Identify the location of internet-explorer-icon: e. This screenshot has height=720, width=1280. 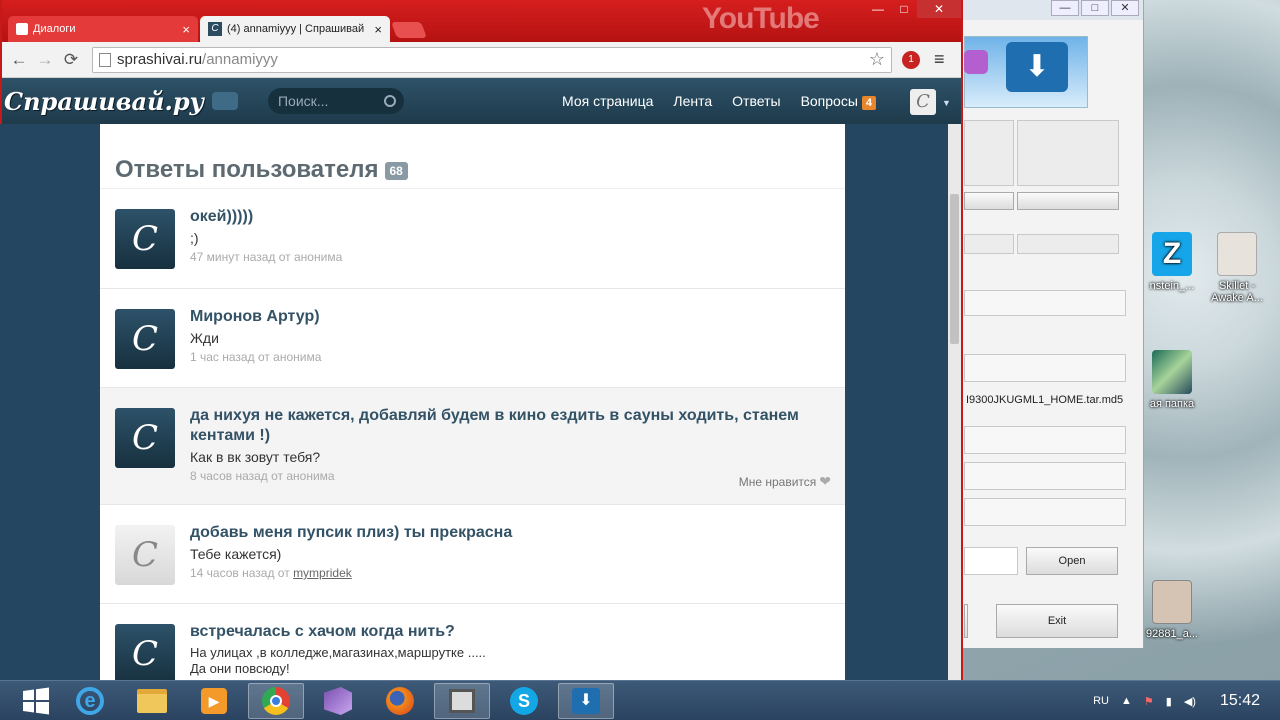
(90, 701).